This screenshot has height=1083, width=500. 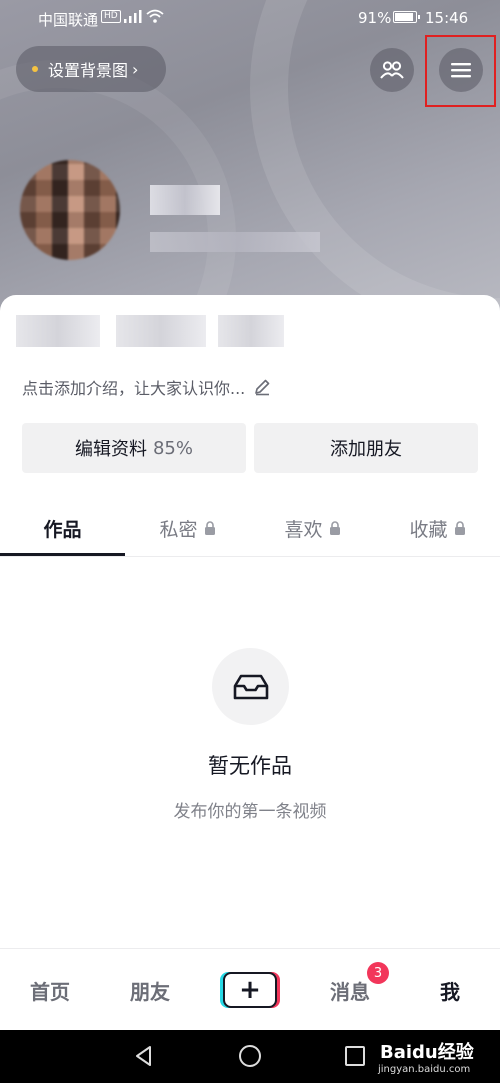 What do you see at coordinates (68, 20) in the screenshot?
I see `carrier-name: 中国联通` at bounding box center [68, 20].